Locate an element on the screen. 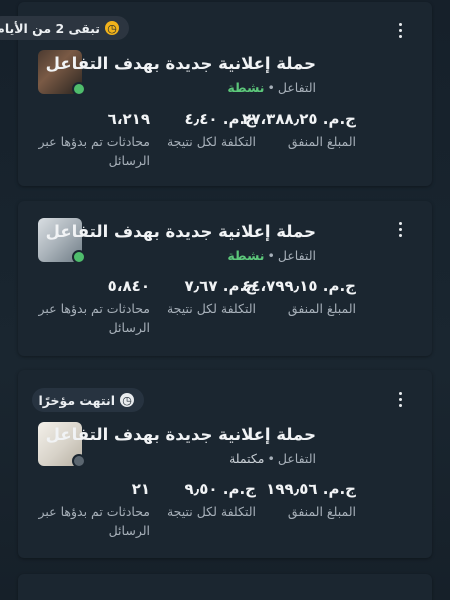 Image resolution: width=450 pixels, height=600 pixels. amount-spent-value: ج.م. ٢٧،٣٨٨٫٢٥ is located at coordinates (299, 119).